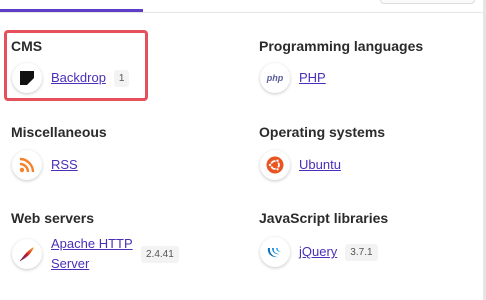 The height and width of the screenshot is (300, 486). I want to click on tech-item-backdrop: Backdrop 1, so click(71, 78).